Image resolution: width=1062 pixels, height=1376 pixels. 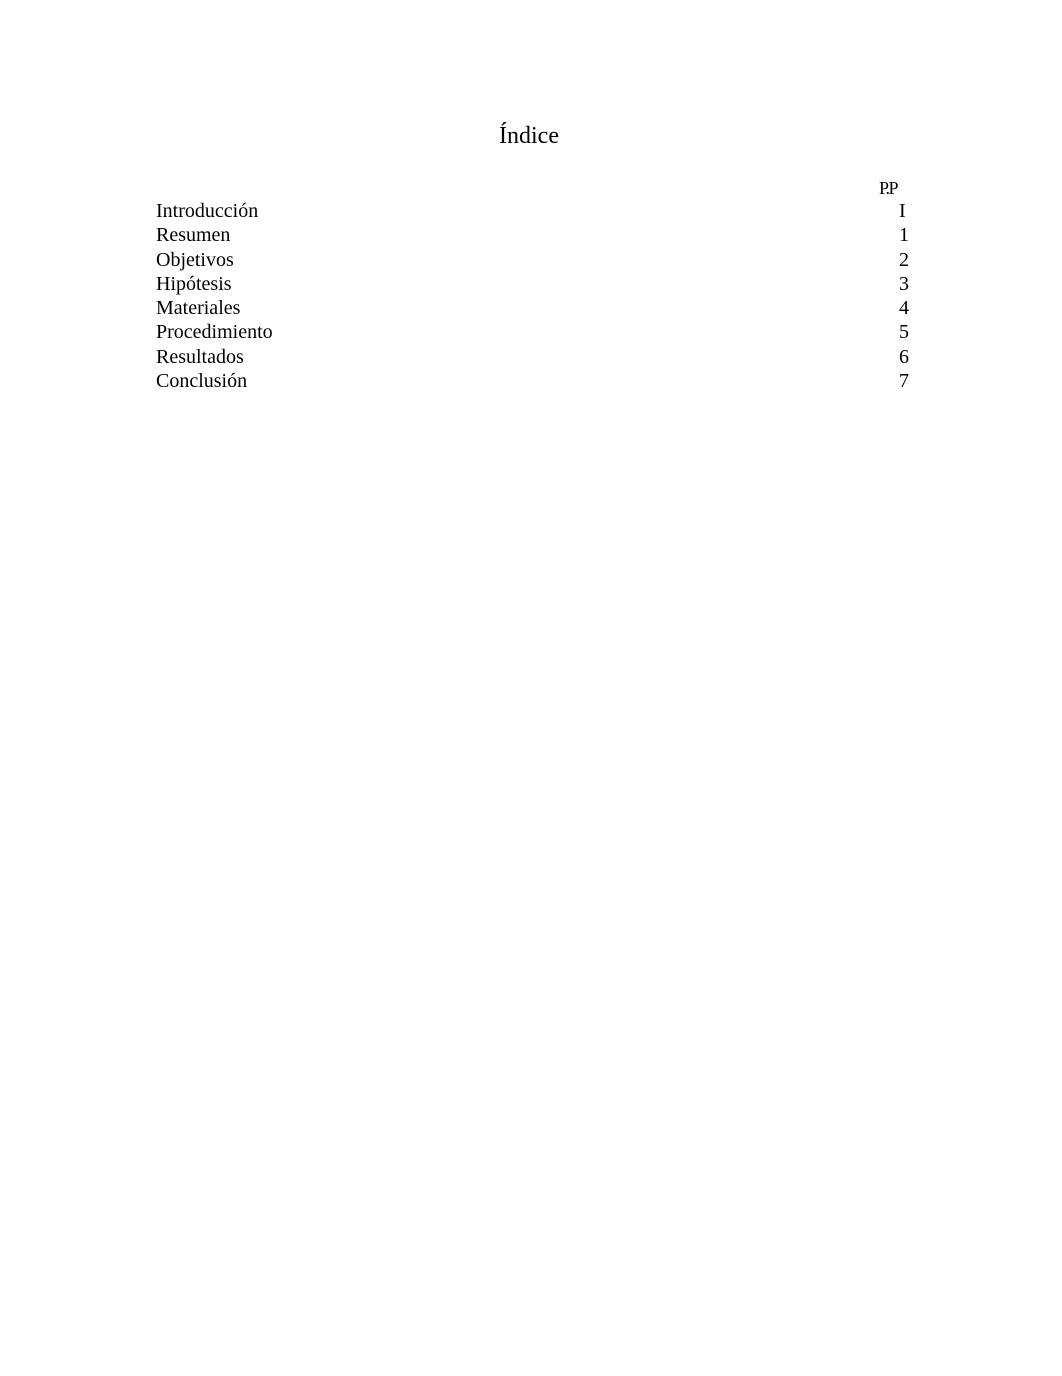 I want to click on toc-entry-page: 6, so click(x=904, y=356).